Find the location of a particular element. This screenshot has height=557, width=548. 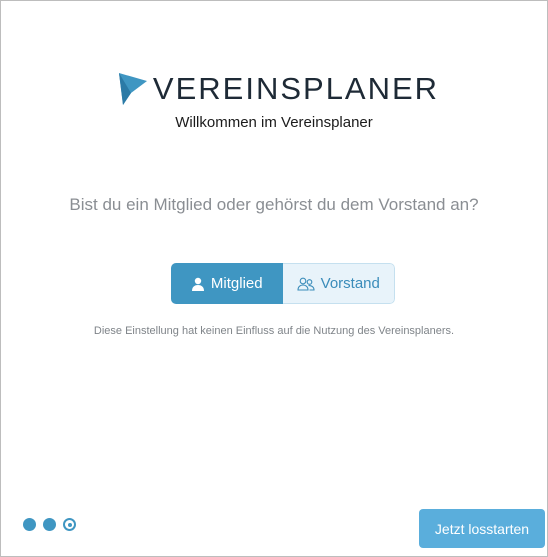

step-dot-3-current is located at coordinates (69, 524).